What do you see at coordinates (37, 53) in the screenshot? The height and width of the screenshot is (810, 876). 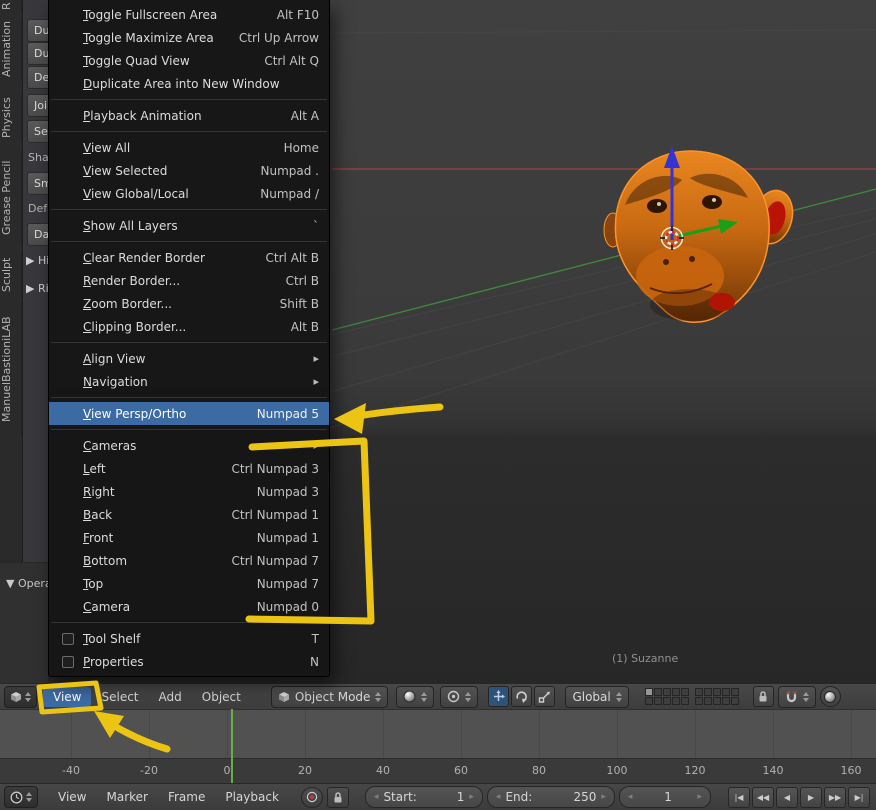 I see `toolshelf-duplica: Duplica` at bounding box center [37, 53].